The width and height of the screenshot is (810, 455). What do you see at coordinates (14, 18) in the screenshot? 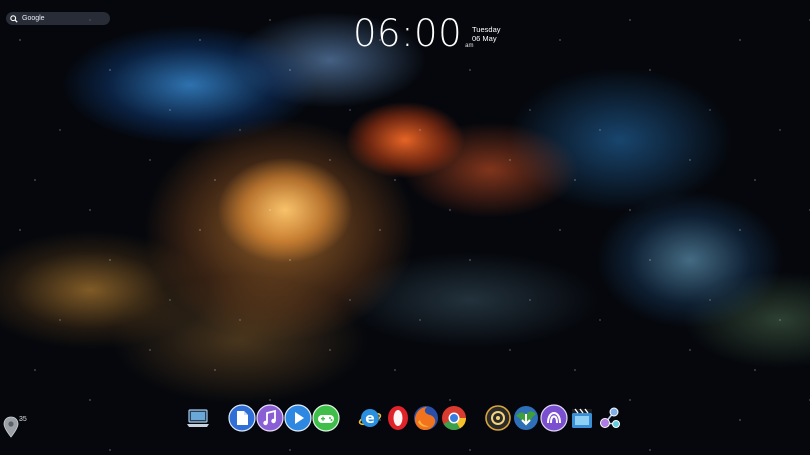
I see `search-icon` at bounding box center [14, 18].